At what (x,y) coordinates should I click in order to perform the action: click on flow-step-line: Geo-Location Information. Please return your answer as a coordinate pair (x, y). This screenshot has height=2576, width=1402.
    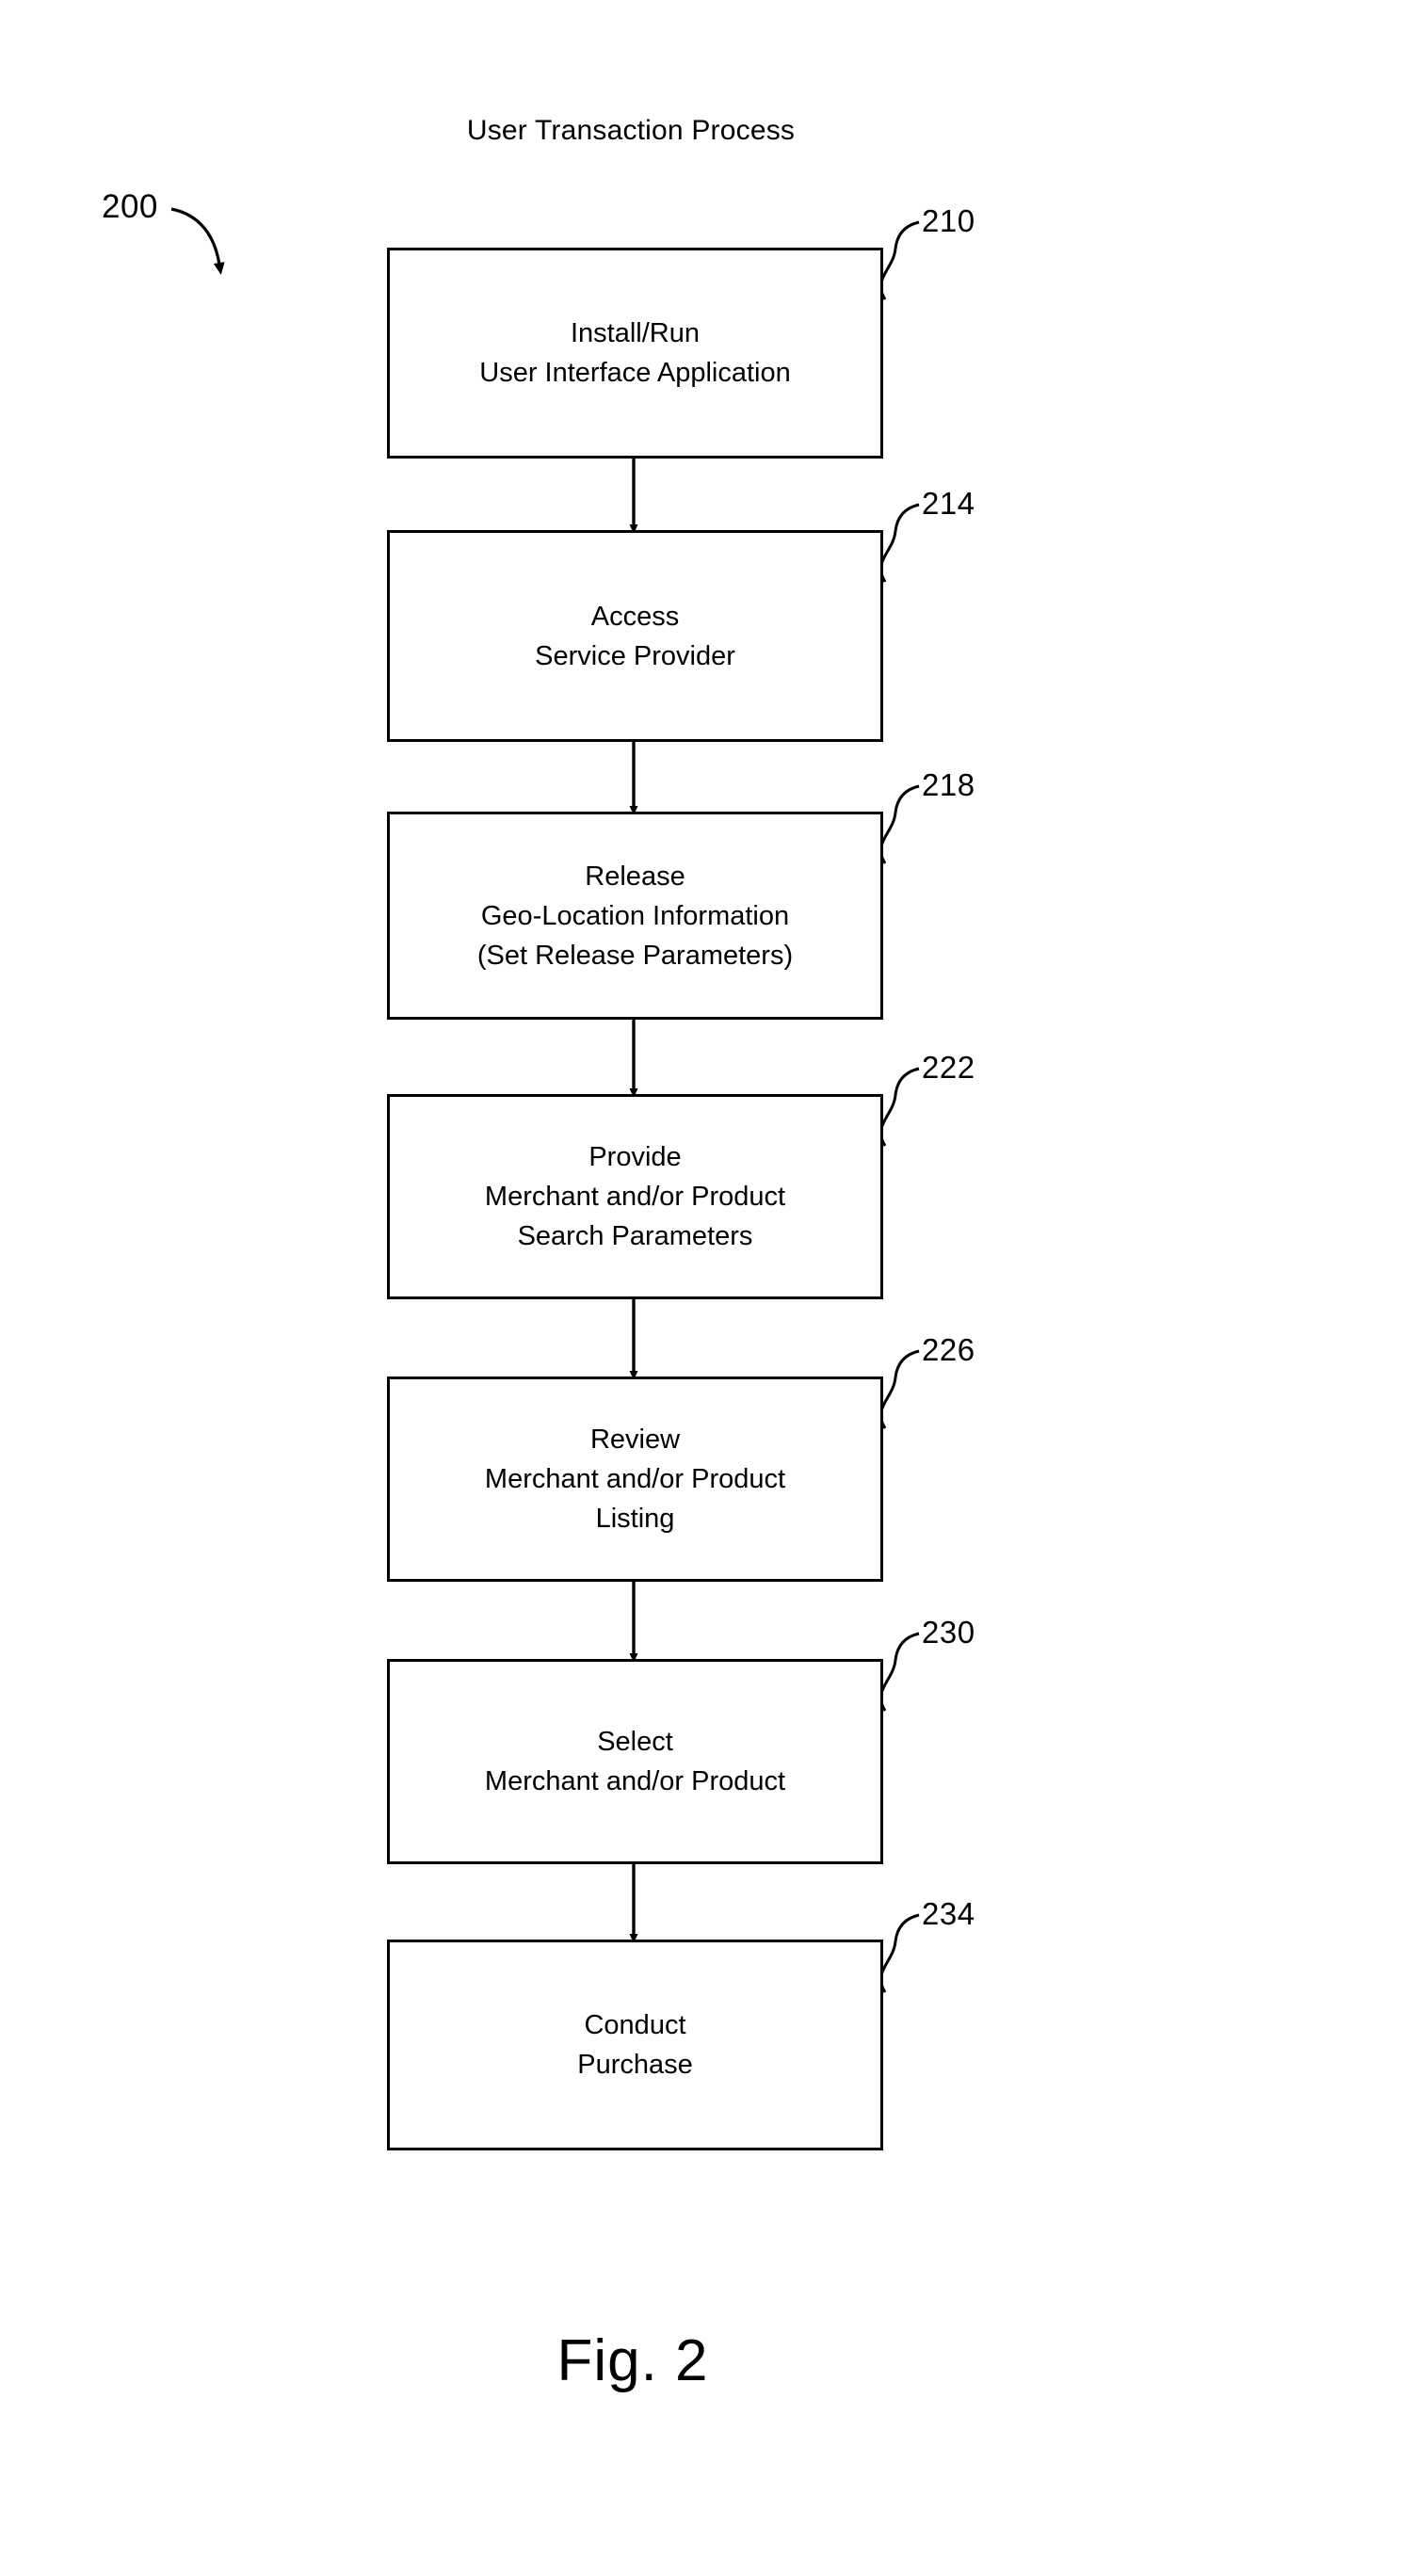
    Looking at the image, I should click on (635, 915).